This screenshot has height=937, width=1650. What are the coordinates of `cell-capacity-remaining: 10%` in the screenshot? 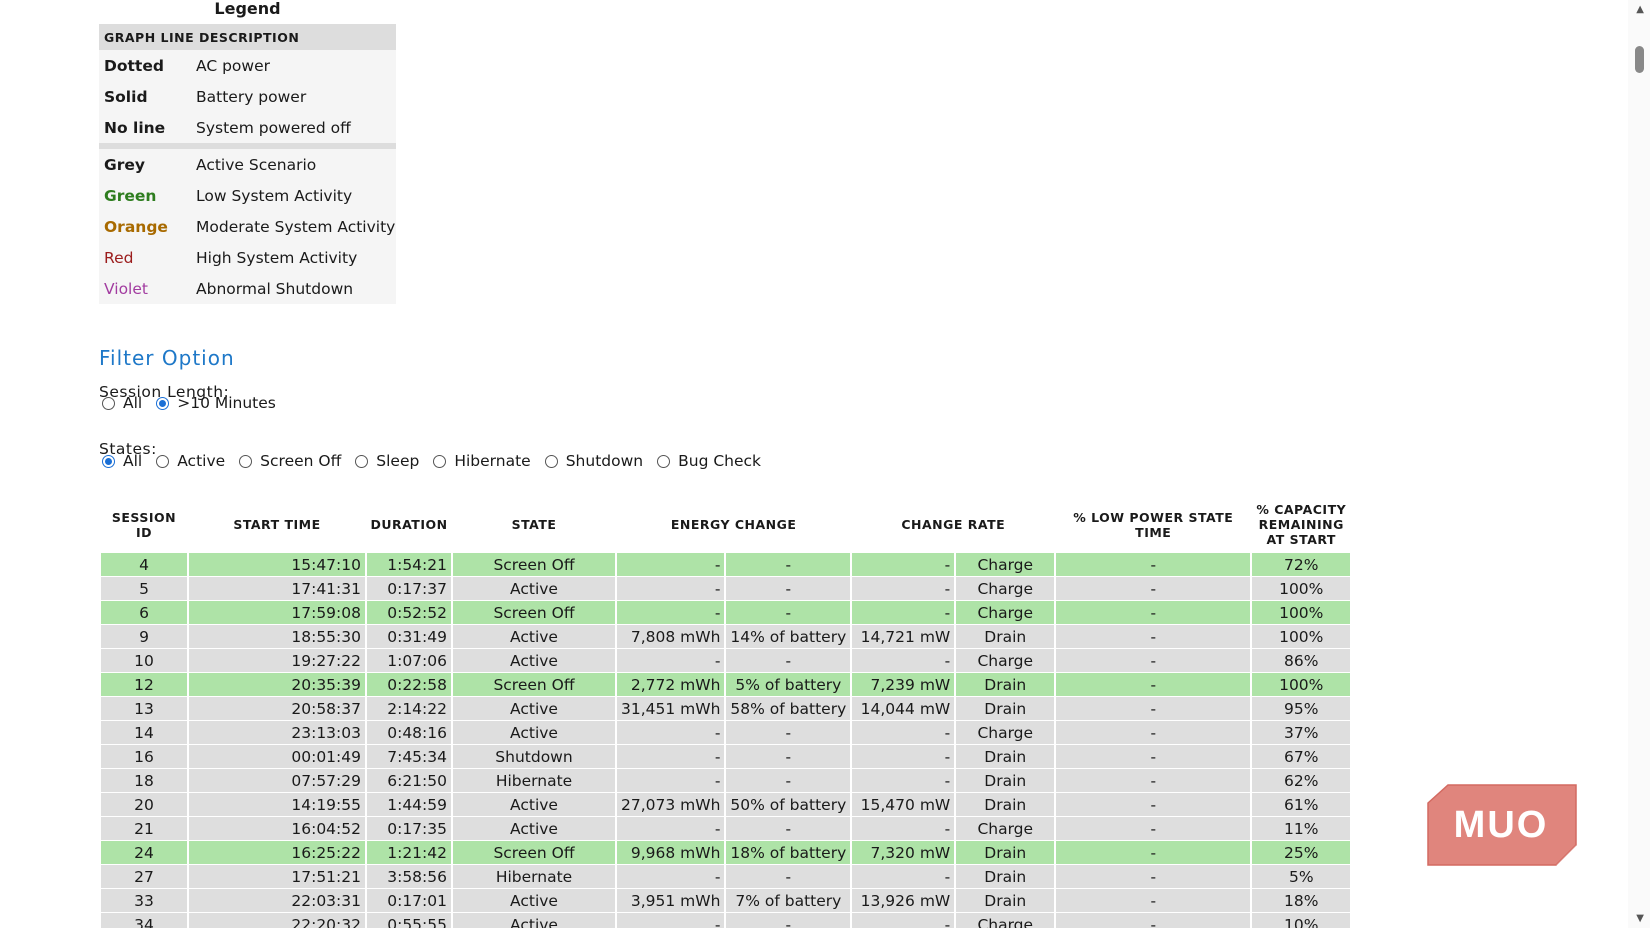 It's located at (1301, 920).